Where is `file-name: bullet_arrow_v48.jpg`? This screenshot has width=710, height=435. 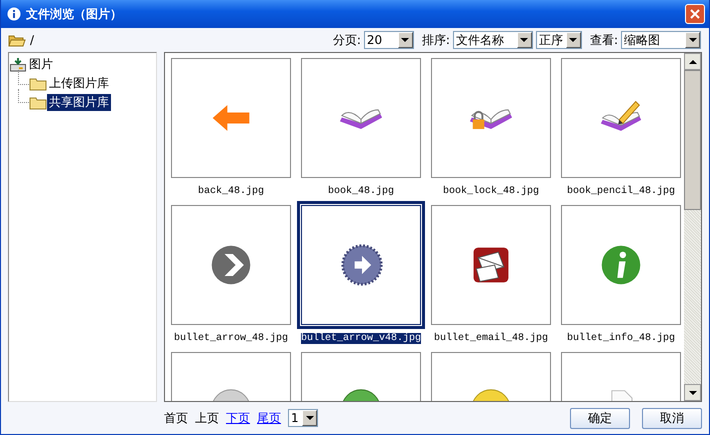
file-name: bullet_arrow_v48.jpg is located at coordinates (361, 338).